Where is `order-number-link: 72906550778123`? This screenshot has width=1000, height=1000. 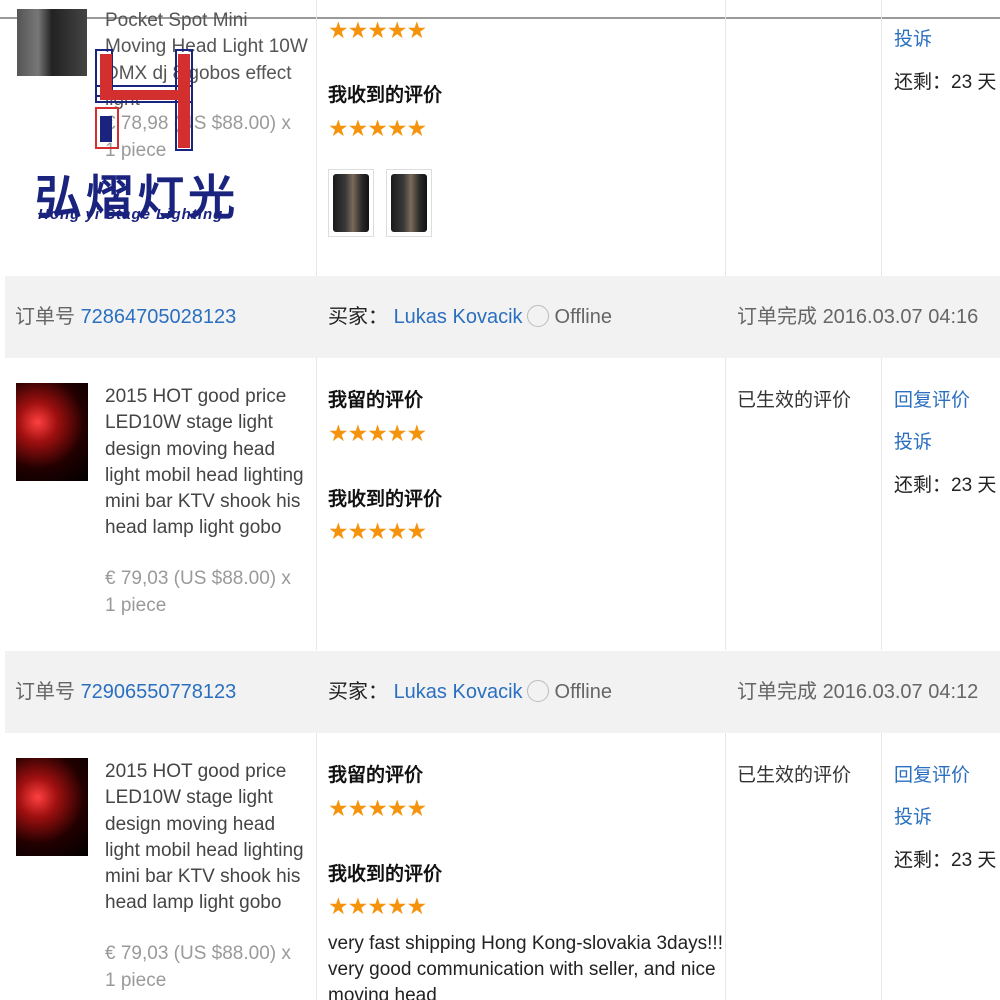 order-number-link: 72906550778123 is located at coordinates (159, 692).